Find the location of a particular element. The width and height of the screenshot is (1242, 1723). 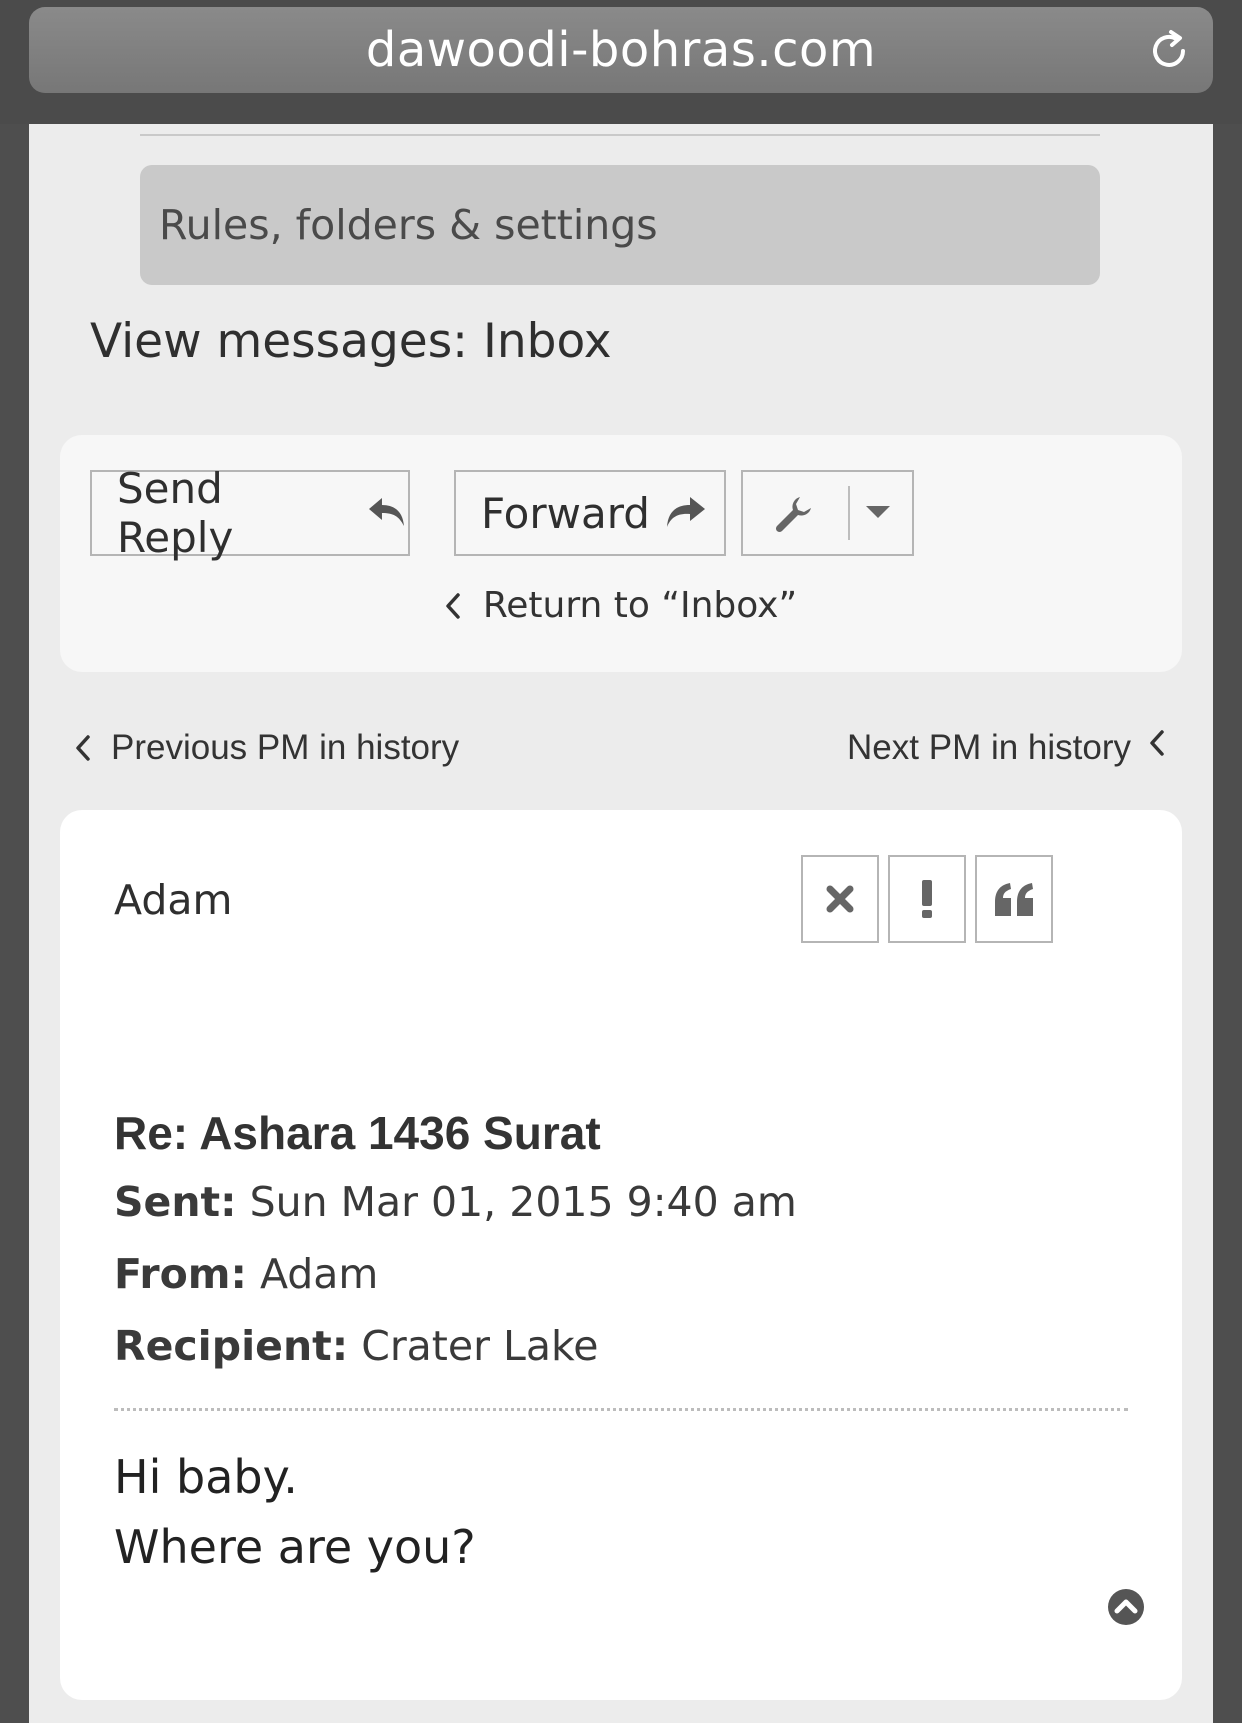

recipient-info: Recipient: Crater Lake is located at coordinates (356, 1346).